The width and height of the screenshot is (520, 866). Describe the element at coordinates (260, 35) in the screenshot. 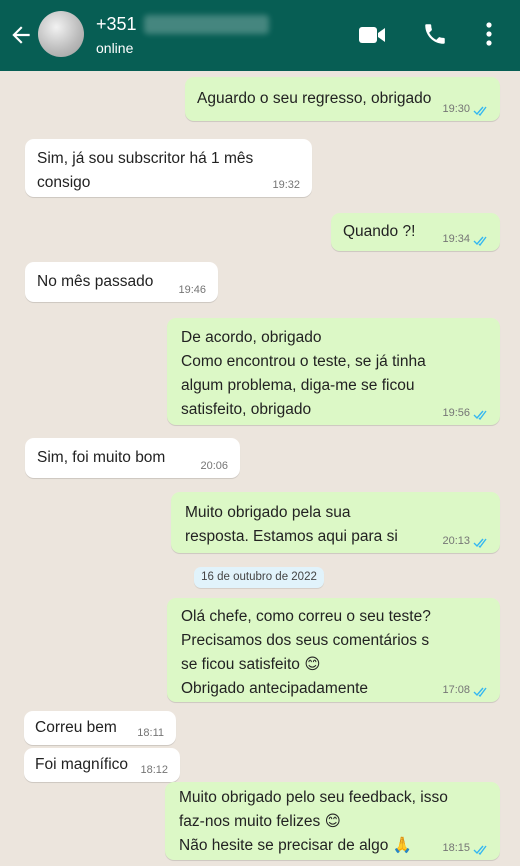

I see `chat-header: +351 online` at that location.